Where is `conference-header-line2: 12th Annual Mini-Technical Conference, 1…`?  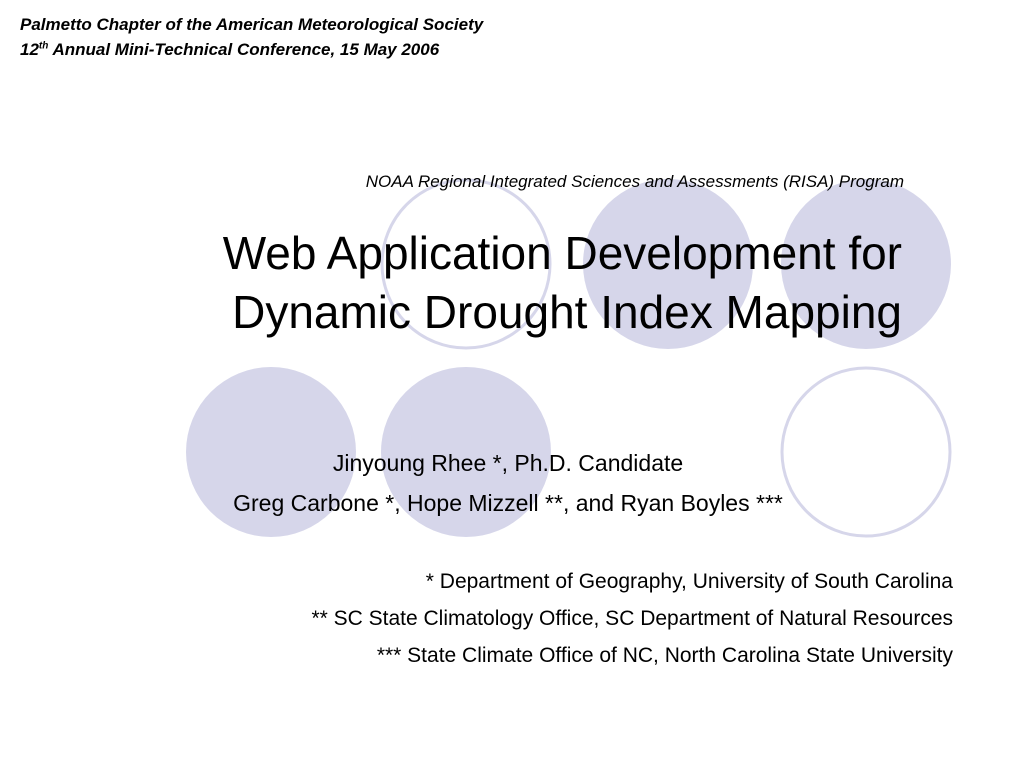
conference-header-line2: 12th Annual Mini-Technical Conference, 1… is located at coordinates (229, 50).